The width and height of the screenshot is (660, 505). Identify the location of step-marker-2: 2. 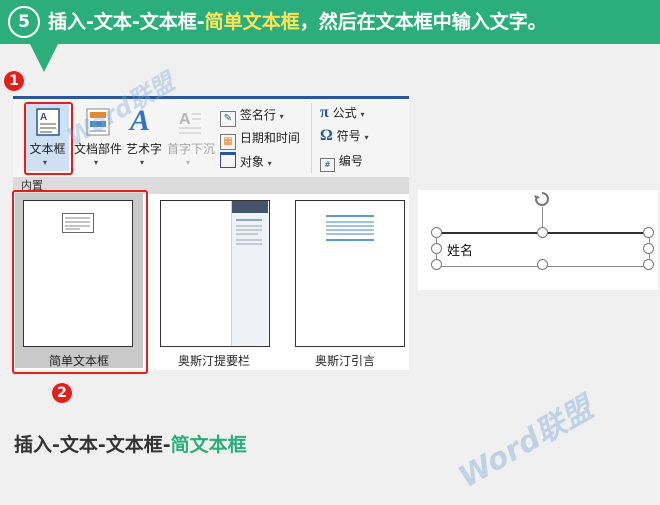
(62, 393).